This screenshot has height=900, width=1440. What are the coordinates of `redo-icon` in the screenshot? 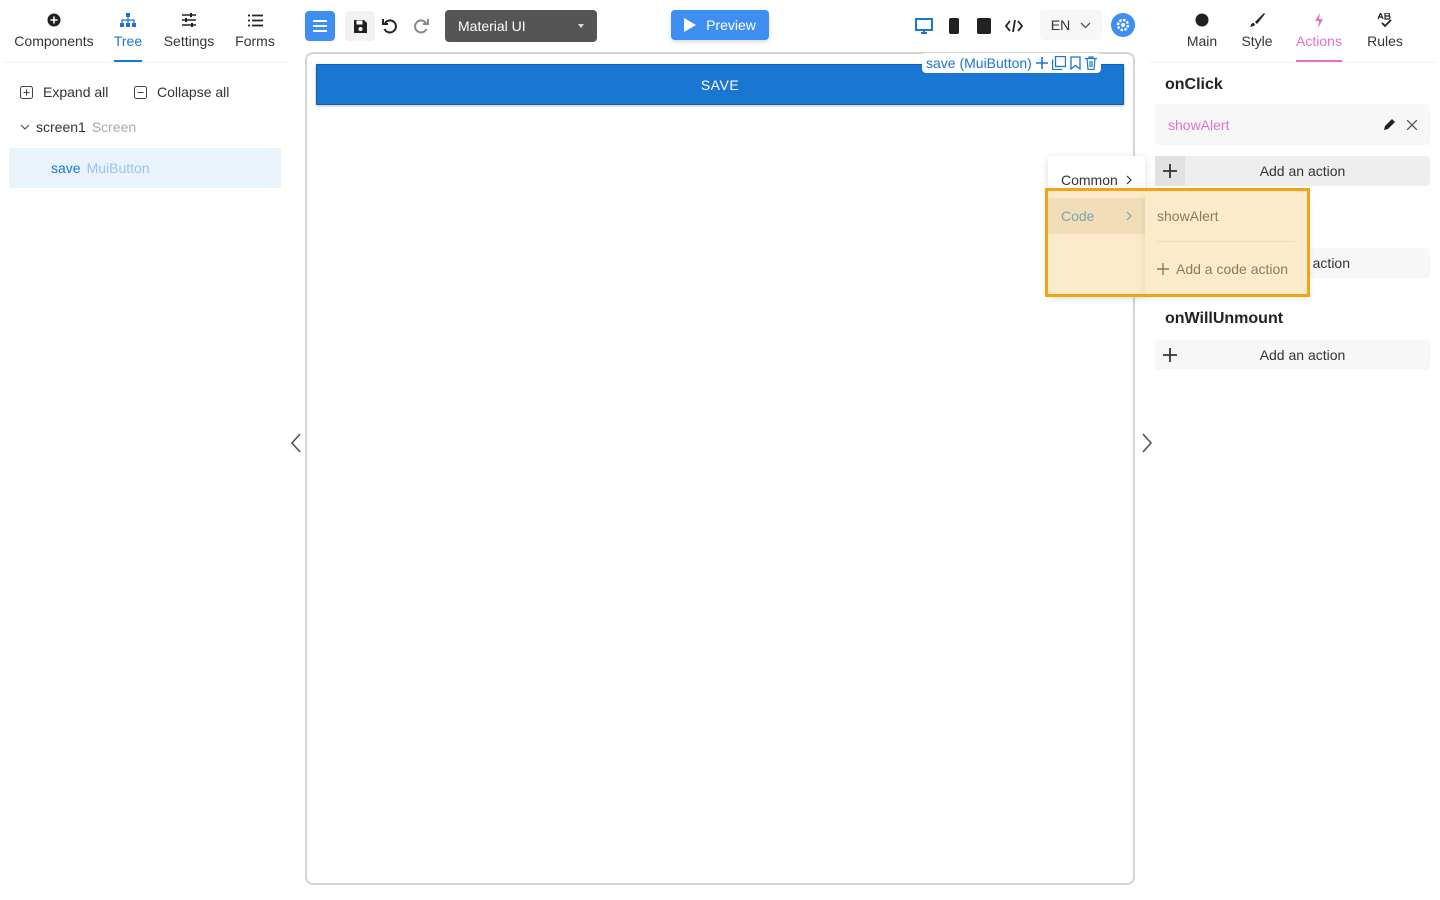 It's located at (420, 26).